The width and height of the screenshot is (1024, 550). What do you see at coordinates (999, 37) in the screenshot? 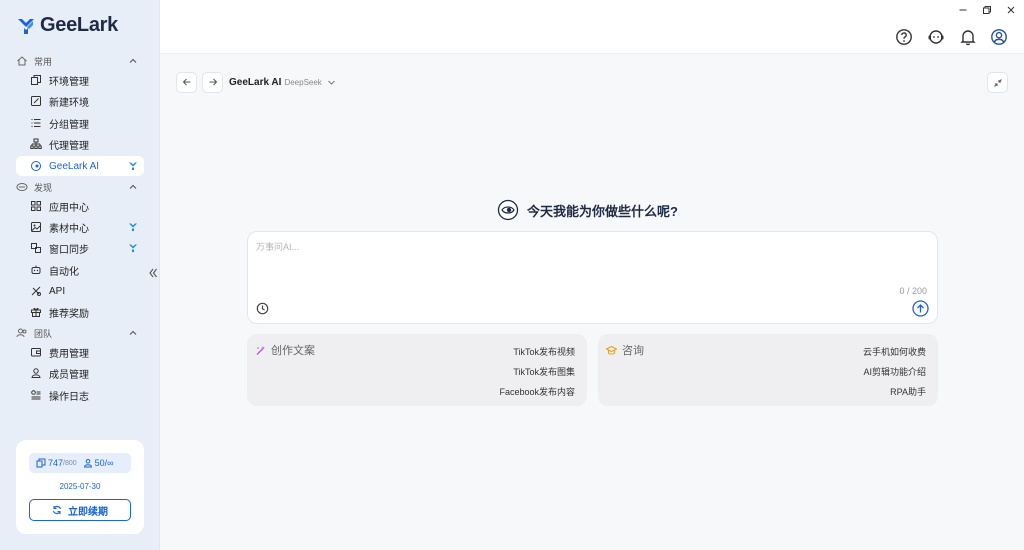
I see `avatar-icon` at bounding box center [999, 37].